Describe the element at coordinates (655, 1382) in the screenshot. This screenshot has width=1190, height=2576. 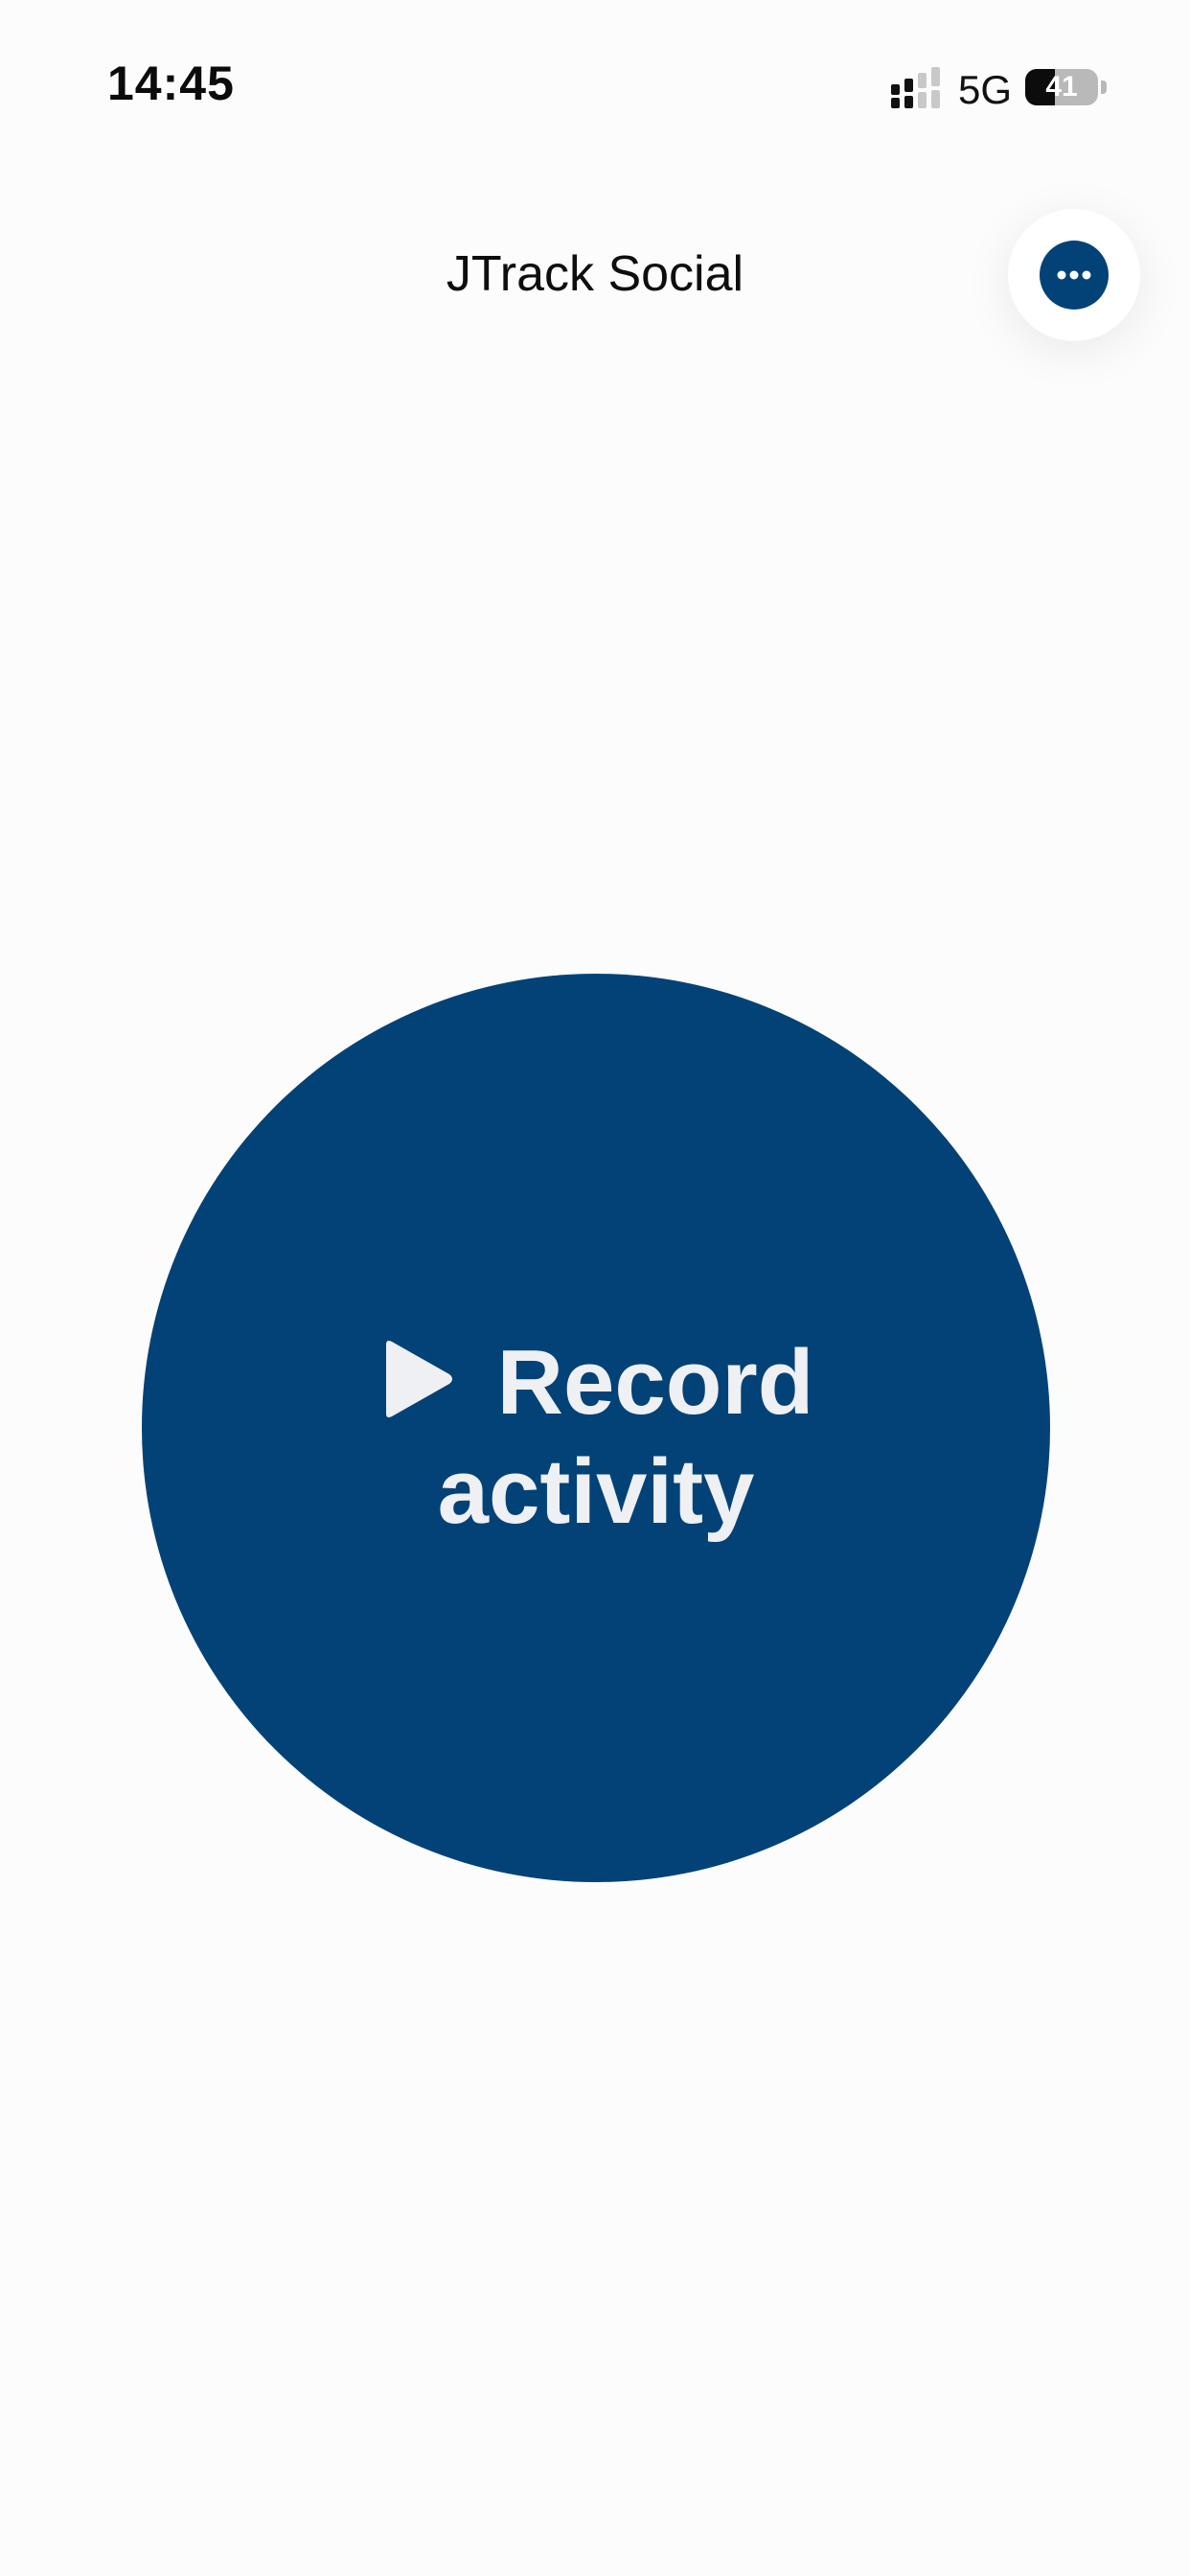
I see `record-label-text: Record` at that location.